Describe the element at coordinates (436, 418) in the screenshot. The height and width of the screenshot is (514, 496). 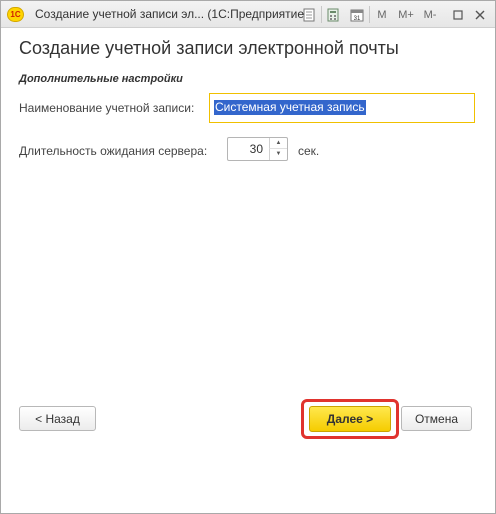
I see `cancel-button: Отмена` at that location.